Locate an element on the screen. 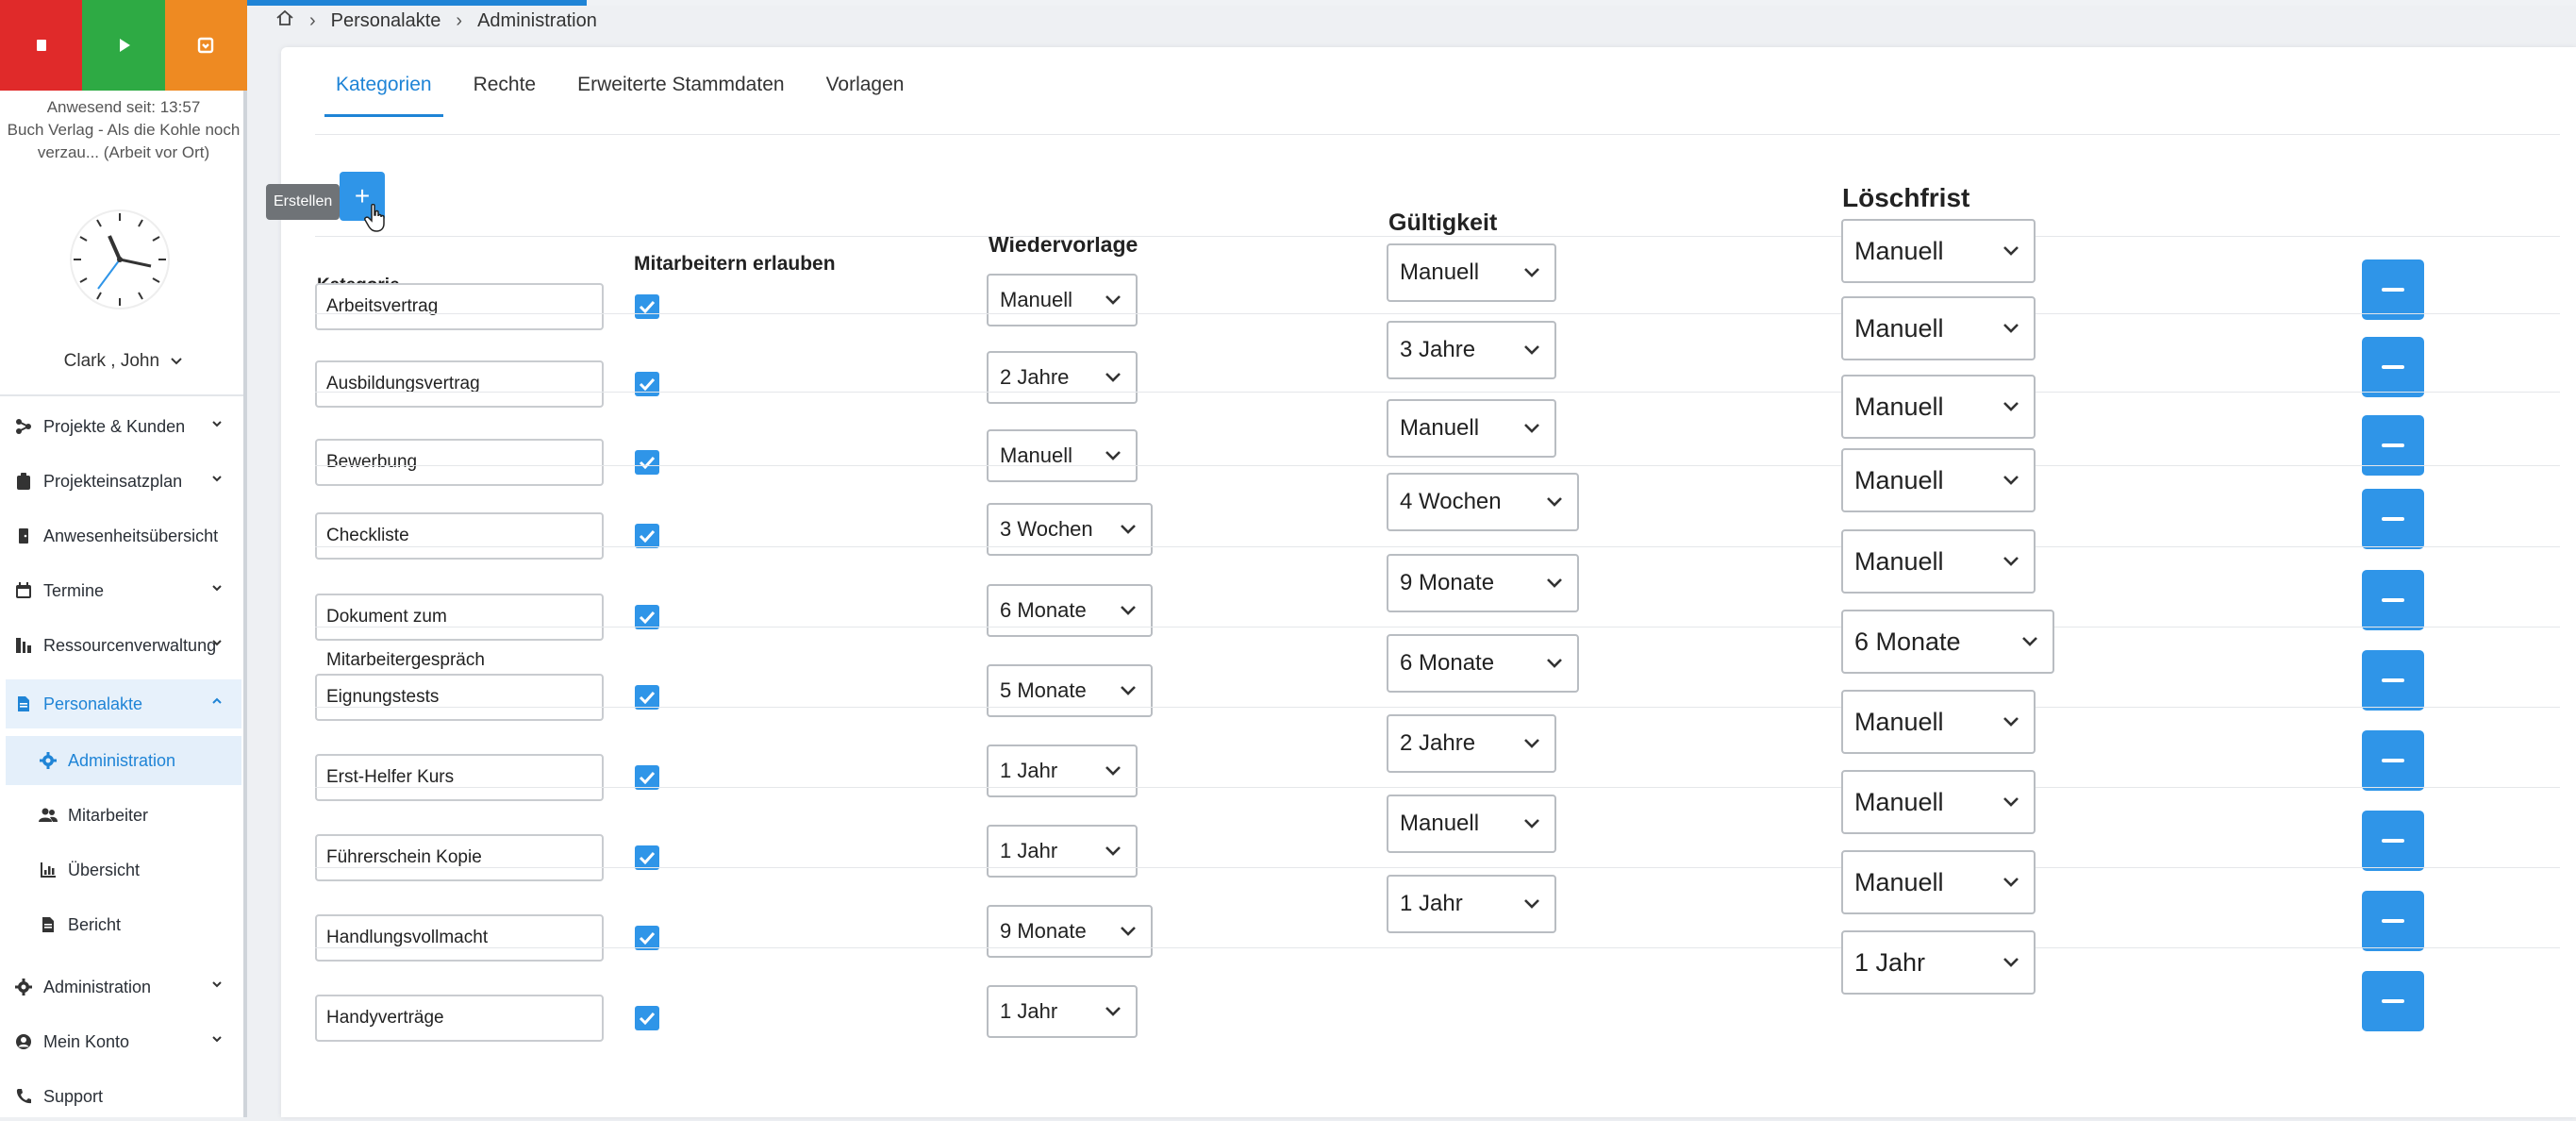  category-name-input: Bewerbung is located at coordinates (459, 462).